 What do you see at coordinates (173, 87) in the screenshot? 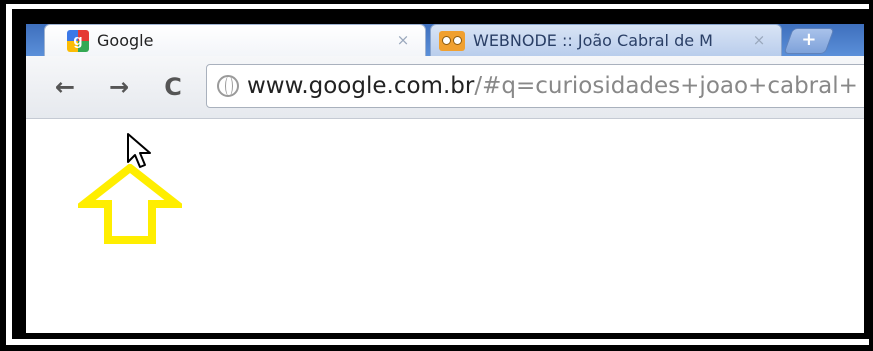
I see `reload-button: C` at bounding box center [173, 87].